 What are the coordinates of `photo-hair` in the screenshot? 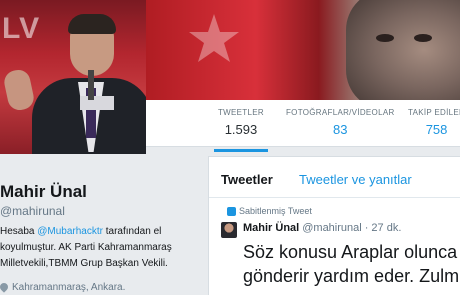 It's located at (92, 24).